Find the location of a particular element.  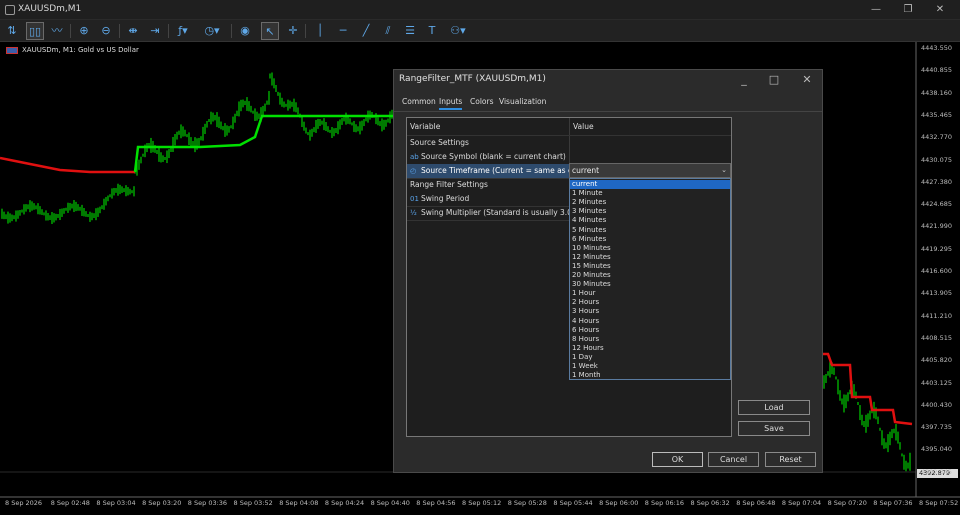

price-tick-label: 4400.430 is located at coordinates (937, 404).